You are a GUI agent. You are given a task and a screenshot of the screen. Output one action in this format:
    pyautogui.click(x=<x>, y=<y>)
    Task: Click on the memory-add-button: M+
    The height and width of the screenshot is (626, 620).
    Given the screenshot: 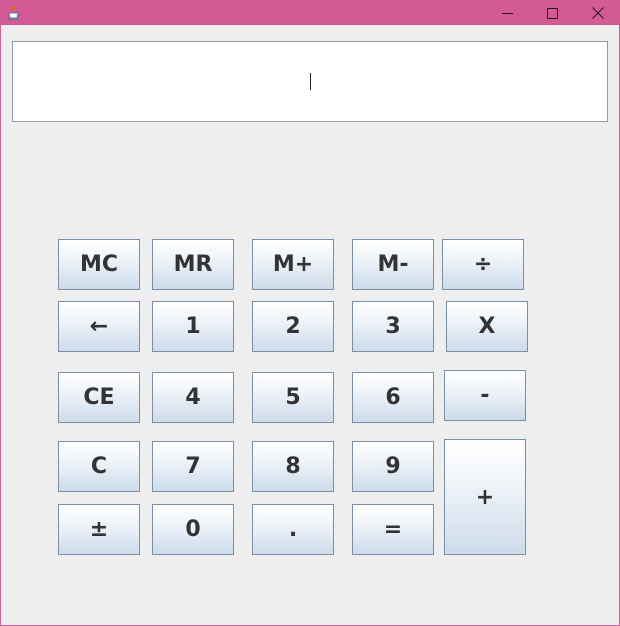 What is the action you would take?
    pyautogui.click(x=293, y=264)
    